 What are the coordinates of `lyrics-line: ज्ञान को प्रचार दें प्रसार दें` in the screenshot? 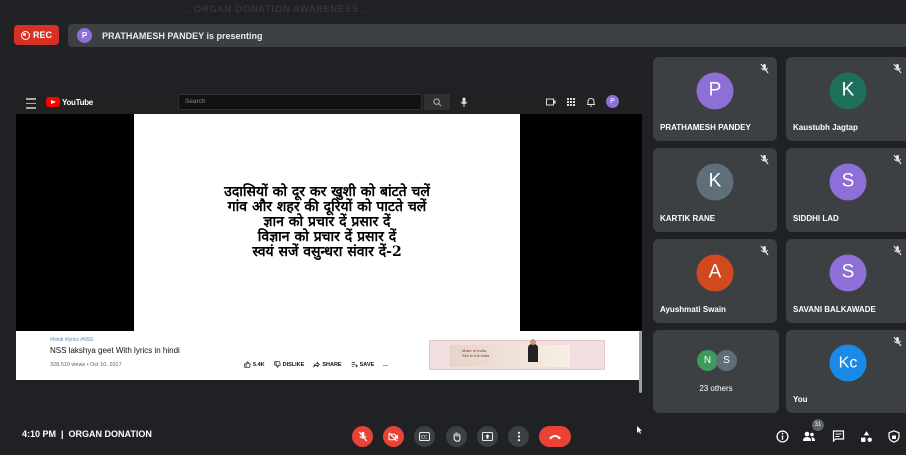 It's located at (327, 222).